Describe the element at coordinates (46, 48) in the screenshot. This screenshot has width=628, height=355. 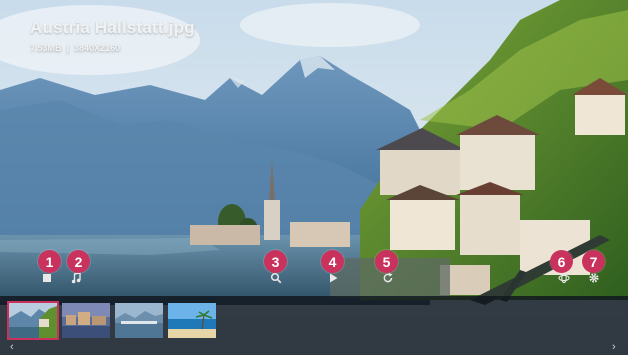
I see `file-size: 7.53MB` at that location.